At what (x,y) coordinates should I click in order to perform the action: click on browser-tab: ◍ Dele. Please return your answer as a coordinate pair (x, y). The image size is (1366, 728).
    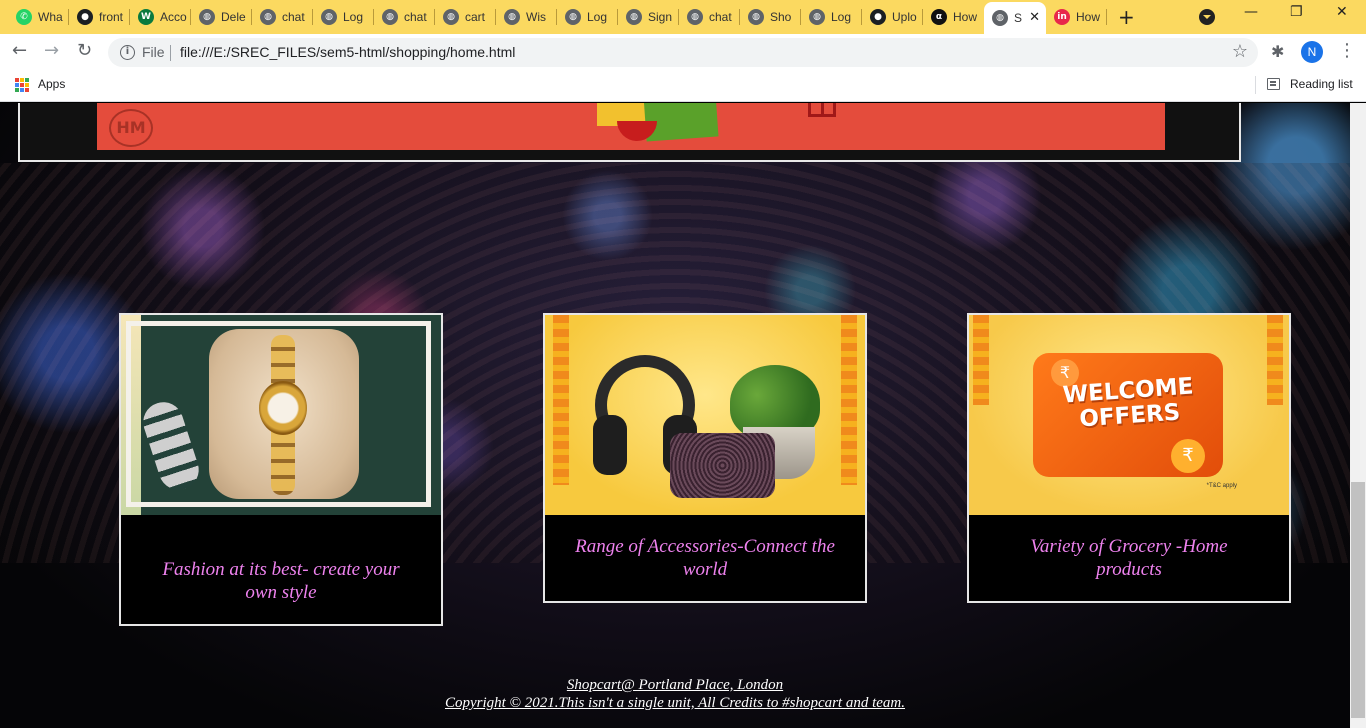
    Looking at the image, I should click on (221, 17).